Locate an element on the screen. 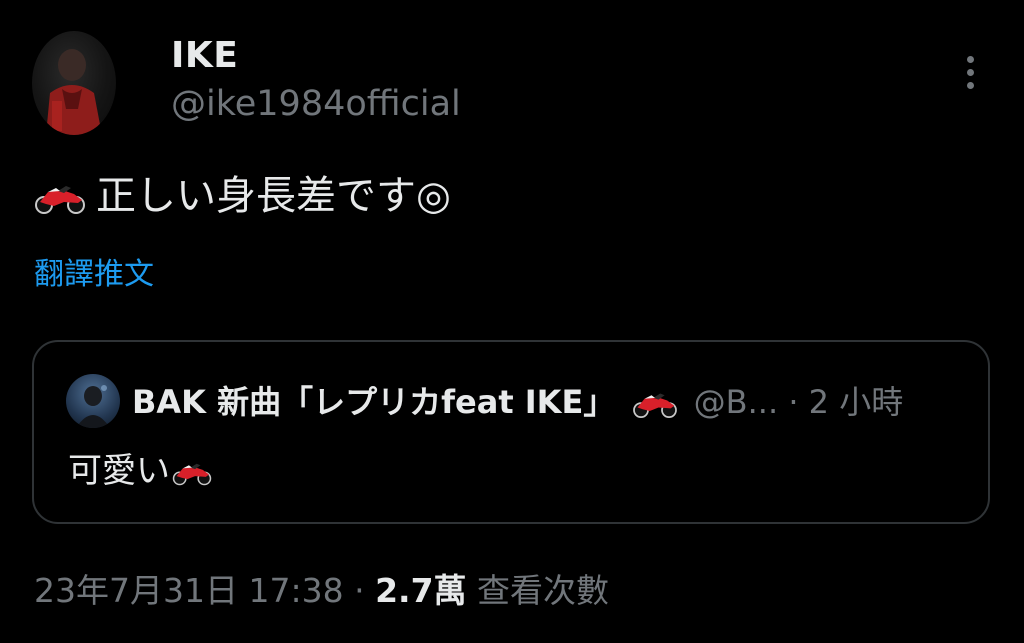 Image resolution: width=1024 pixels, height=643 pixels. quoted-tweet-header: BAK 新曲「レプリカfeat IKE」 @B... · 2 小時 is located at coordinates (517, 402).